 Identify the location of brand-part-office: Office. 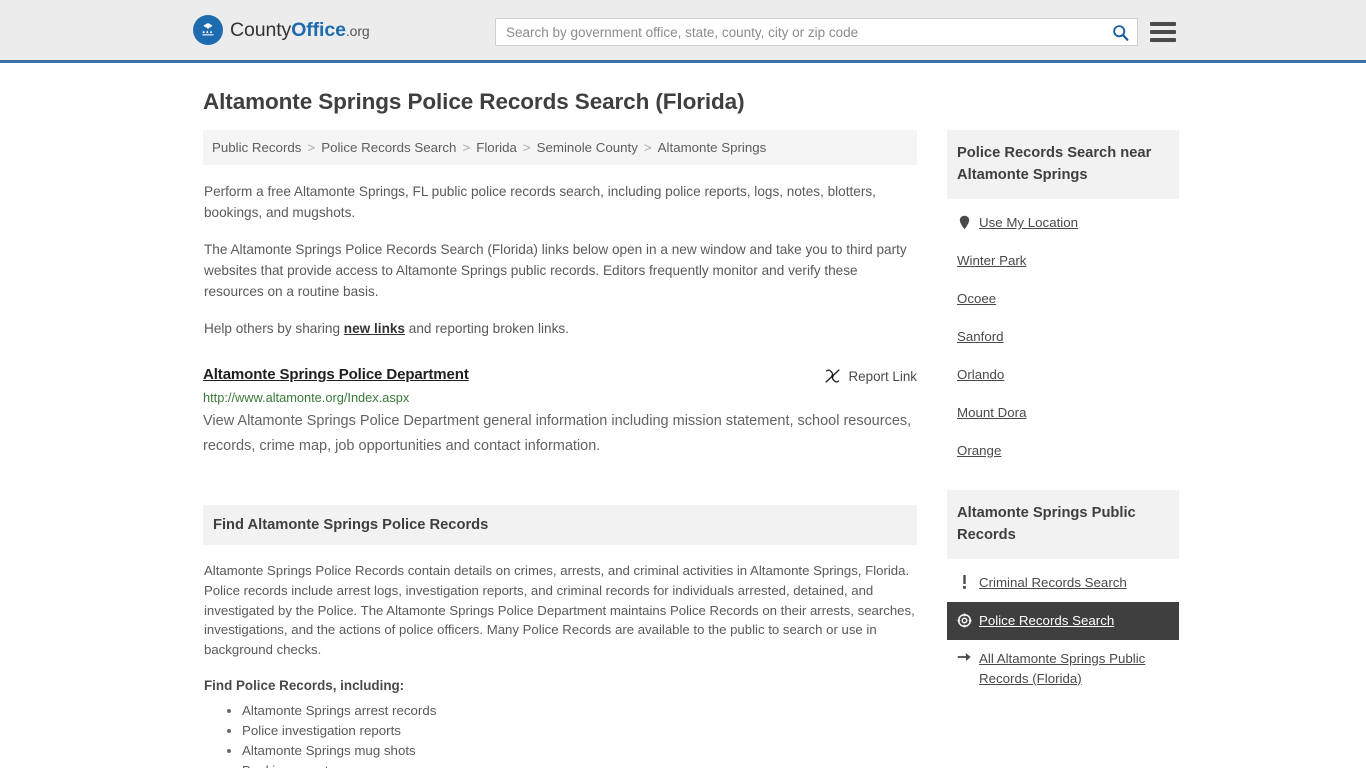
(318, 29).